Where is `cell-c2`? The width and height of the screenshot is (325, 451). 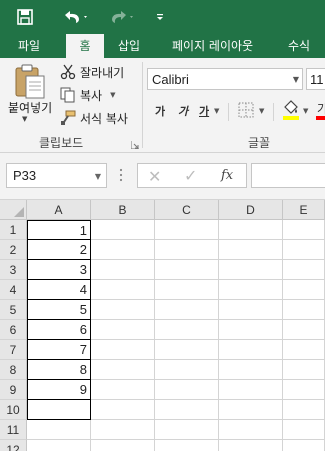 cell-c2 is located at coordinates (187, 250).